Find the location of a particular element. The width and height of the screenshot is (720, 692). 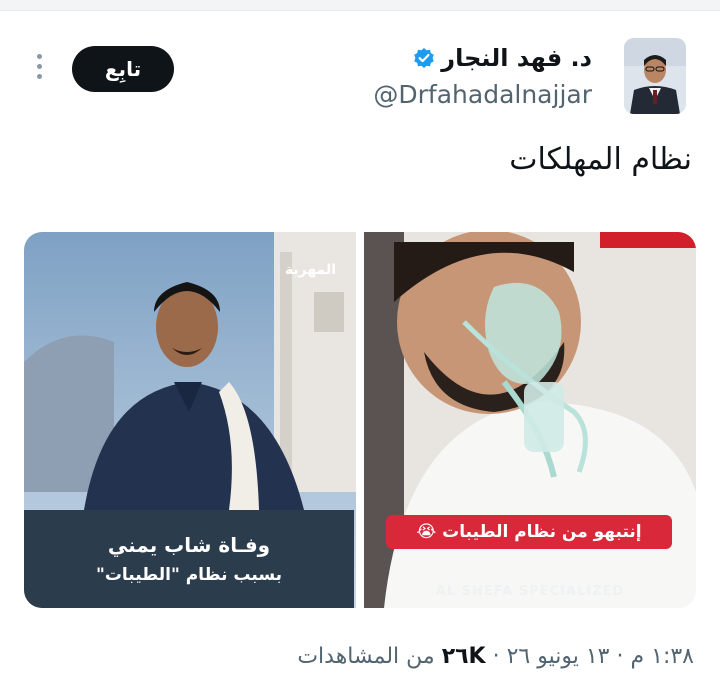

tweet-time: ١:٣٨ م is located at coordinates (663, 656).